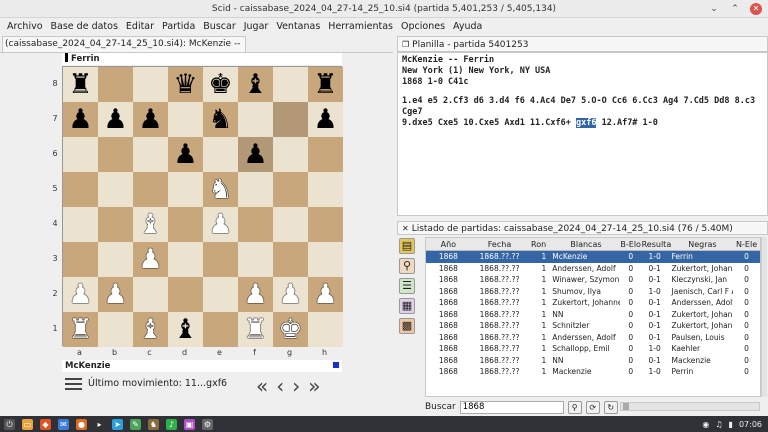 This screenshot has width=768, height=432. Describe the element at coordinates (325, 84) in the screenshot. I see `square-h8: ♜` at that location.